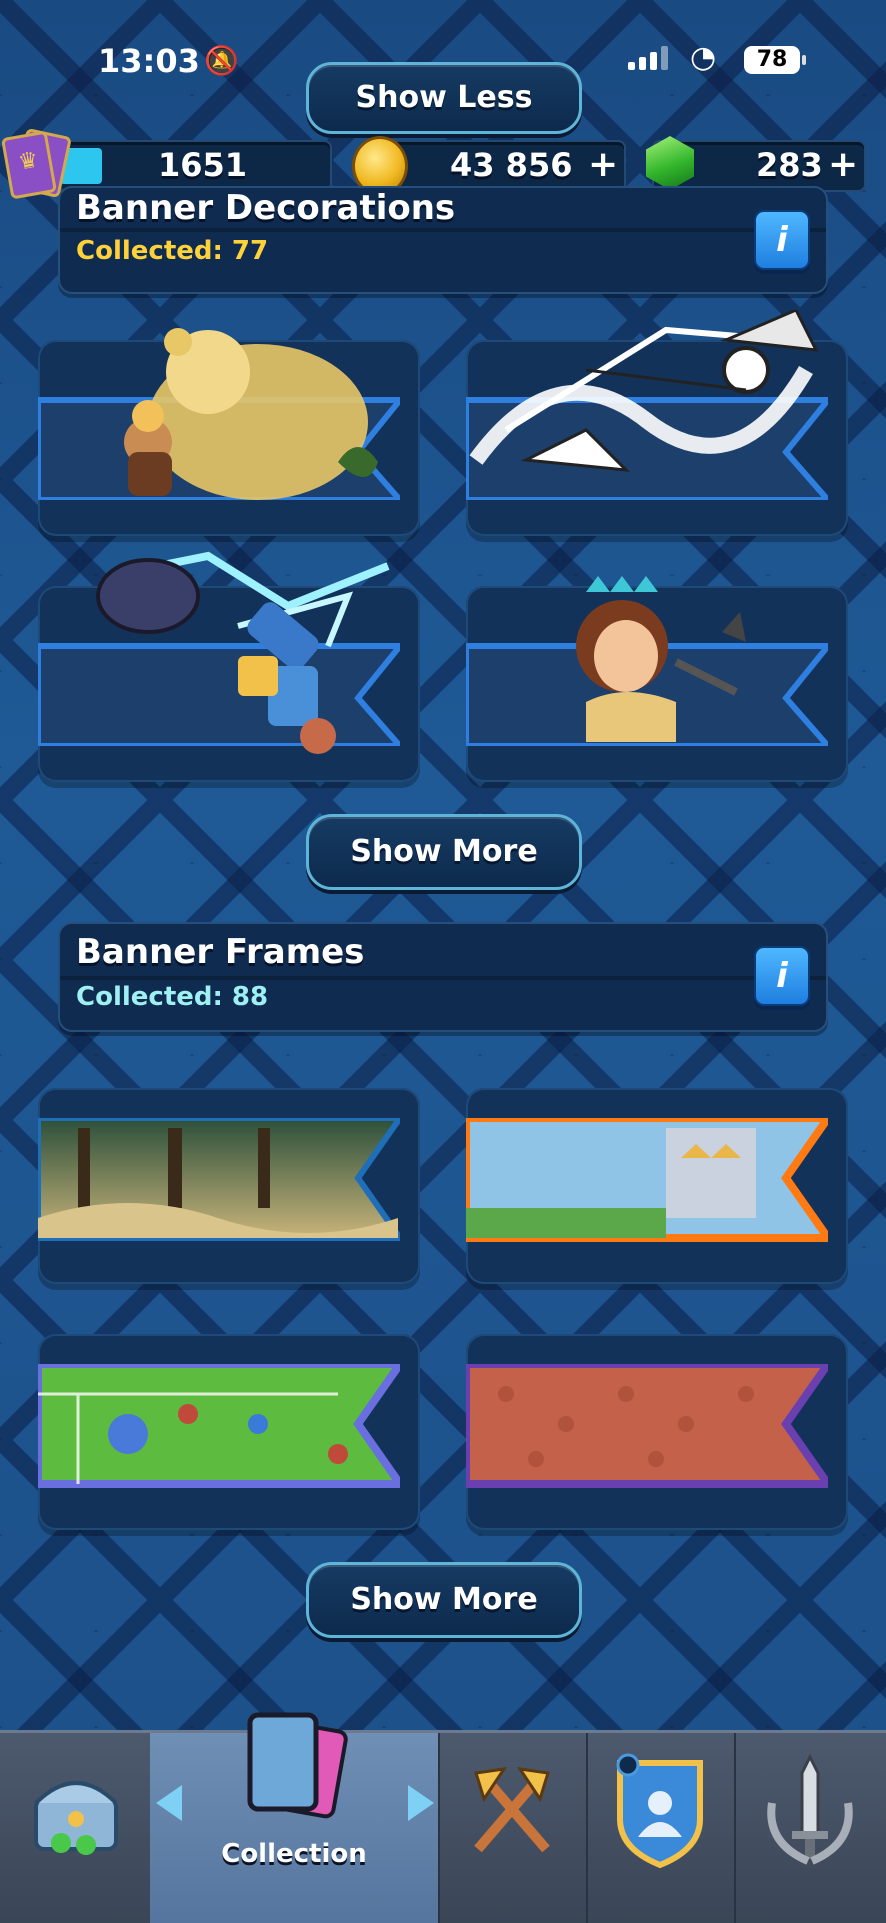 The image size is (886, 1923). What do you see at coordinates (789, 165) in the screenshot?
I see `gem-amount: 283` at bounding box center [789, 165].